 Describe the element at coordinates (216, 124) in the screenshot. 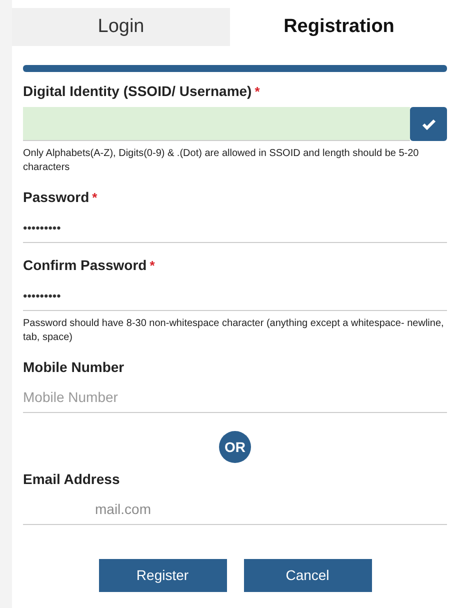

I see `input-field` at that location.